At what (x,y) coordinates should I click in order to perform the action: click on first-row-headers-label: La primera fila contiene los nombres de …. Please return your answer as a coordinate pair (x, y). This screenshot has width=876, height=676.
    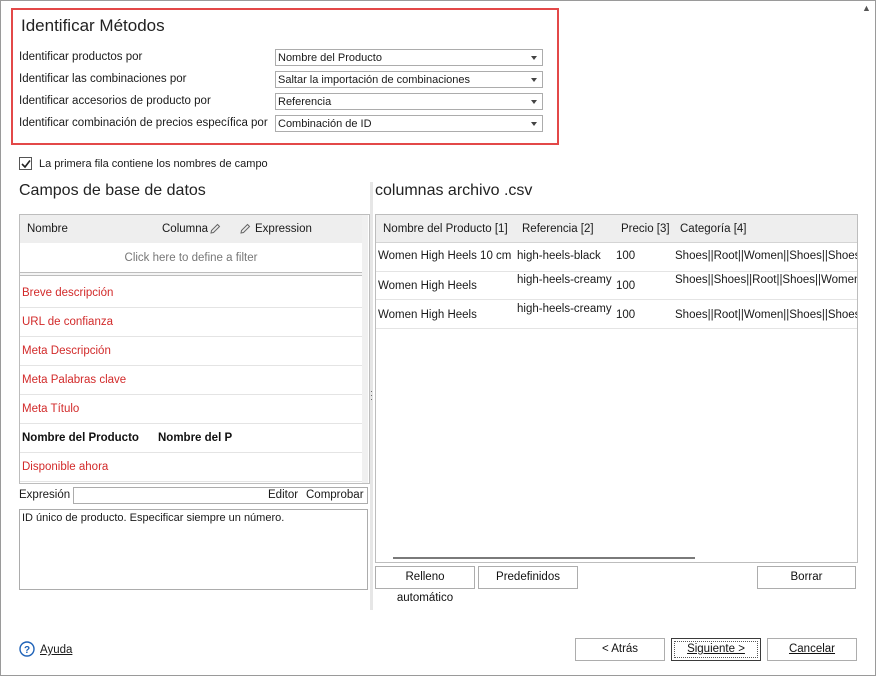
    Looking at the image, I should click on (153, 164).